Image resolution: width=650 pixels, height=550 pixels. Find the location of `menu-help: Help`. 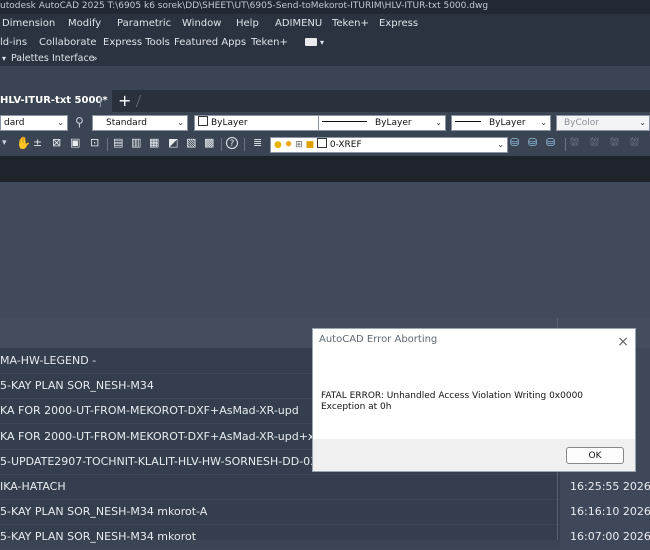

menu-help: Help is located at coordinates (247, 24).